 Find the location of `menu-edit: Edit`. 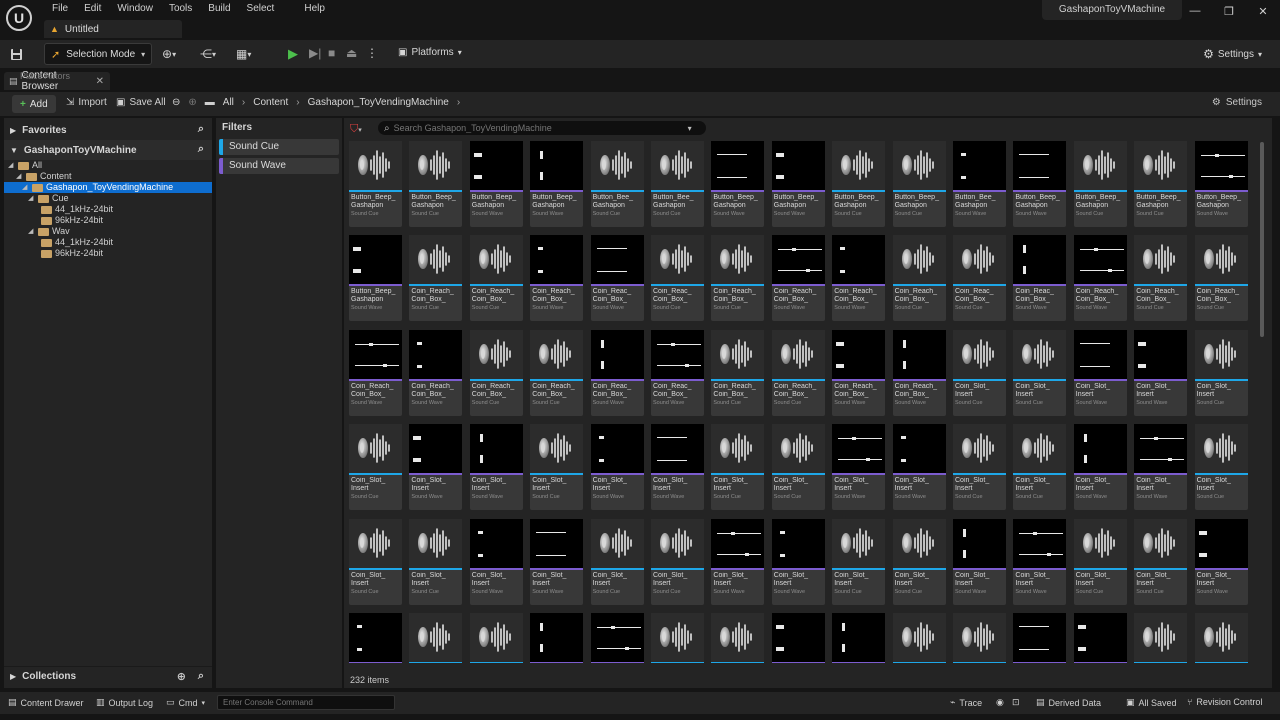

menu-edit: Edit is located at coordinates (92, 9).